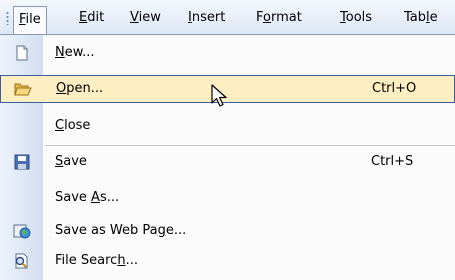  I want to click on menu-insert: Insert, so click(206, 18).